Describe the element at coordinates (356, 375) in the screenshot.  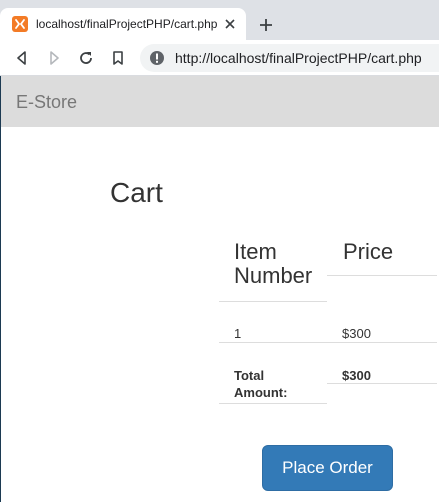
I see `total-value: $300` at that location.